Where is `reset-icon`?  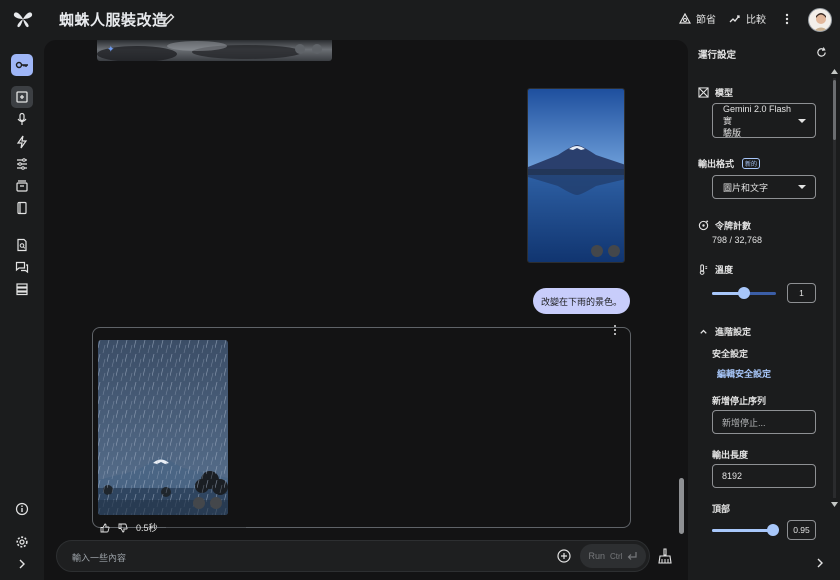
reset-icon is located at coordinates (821, 52).